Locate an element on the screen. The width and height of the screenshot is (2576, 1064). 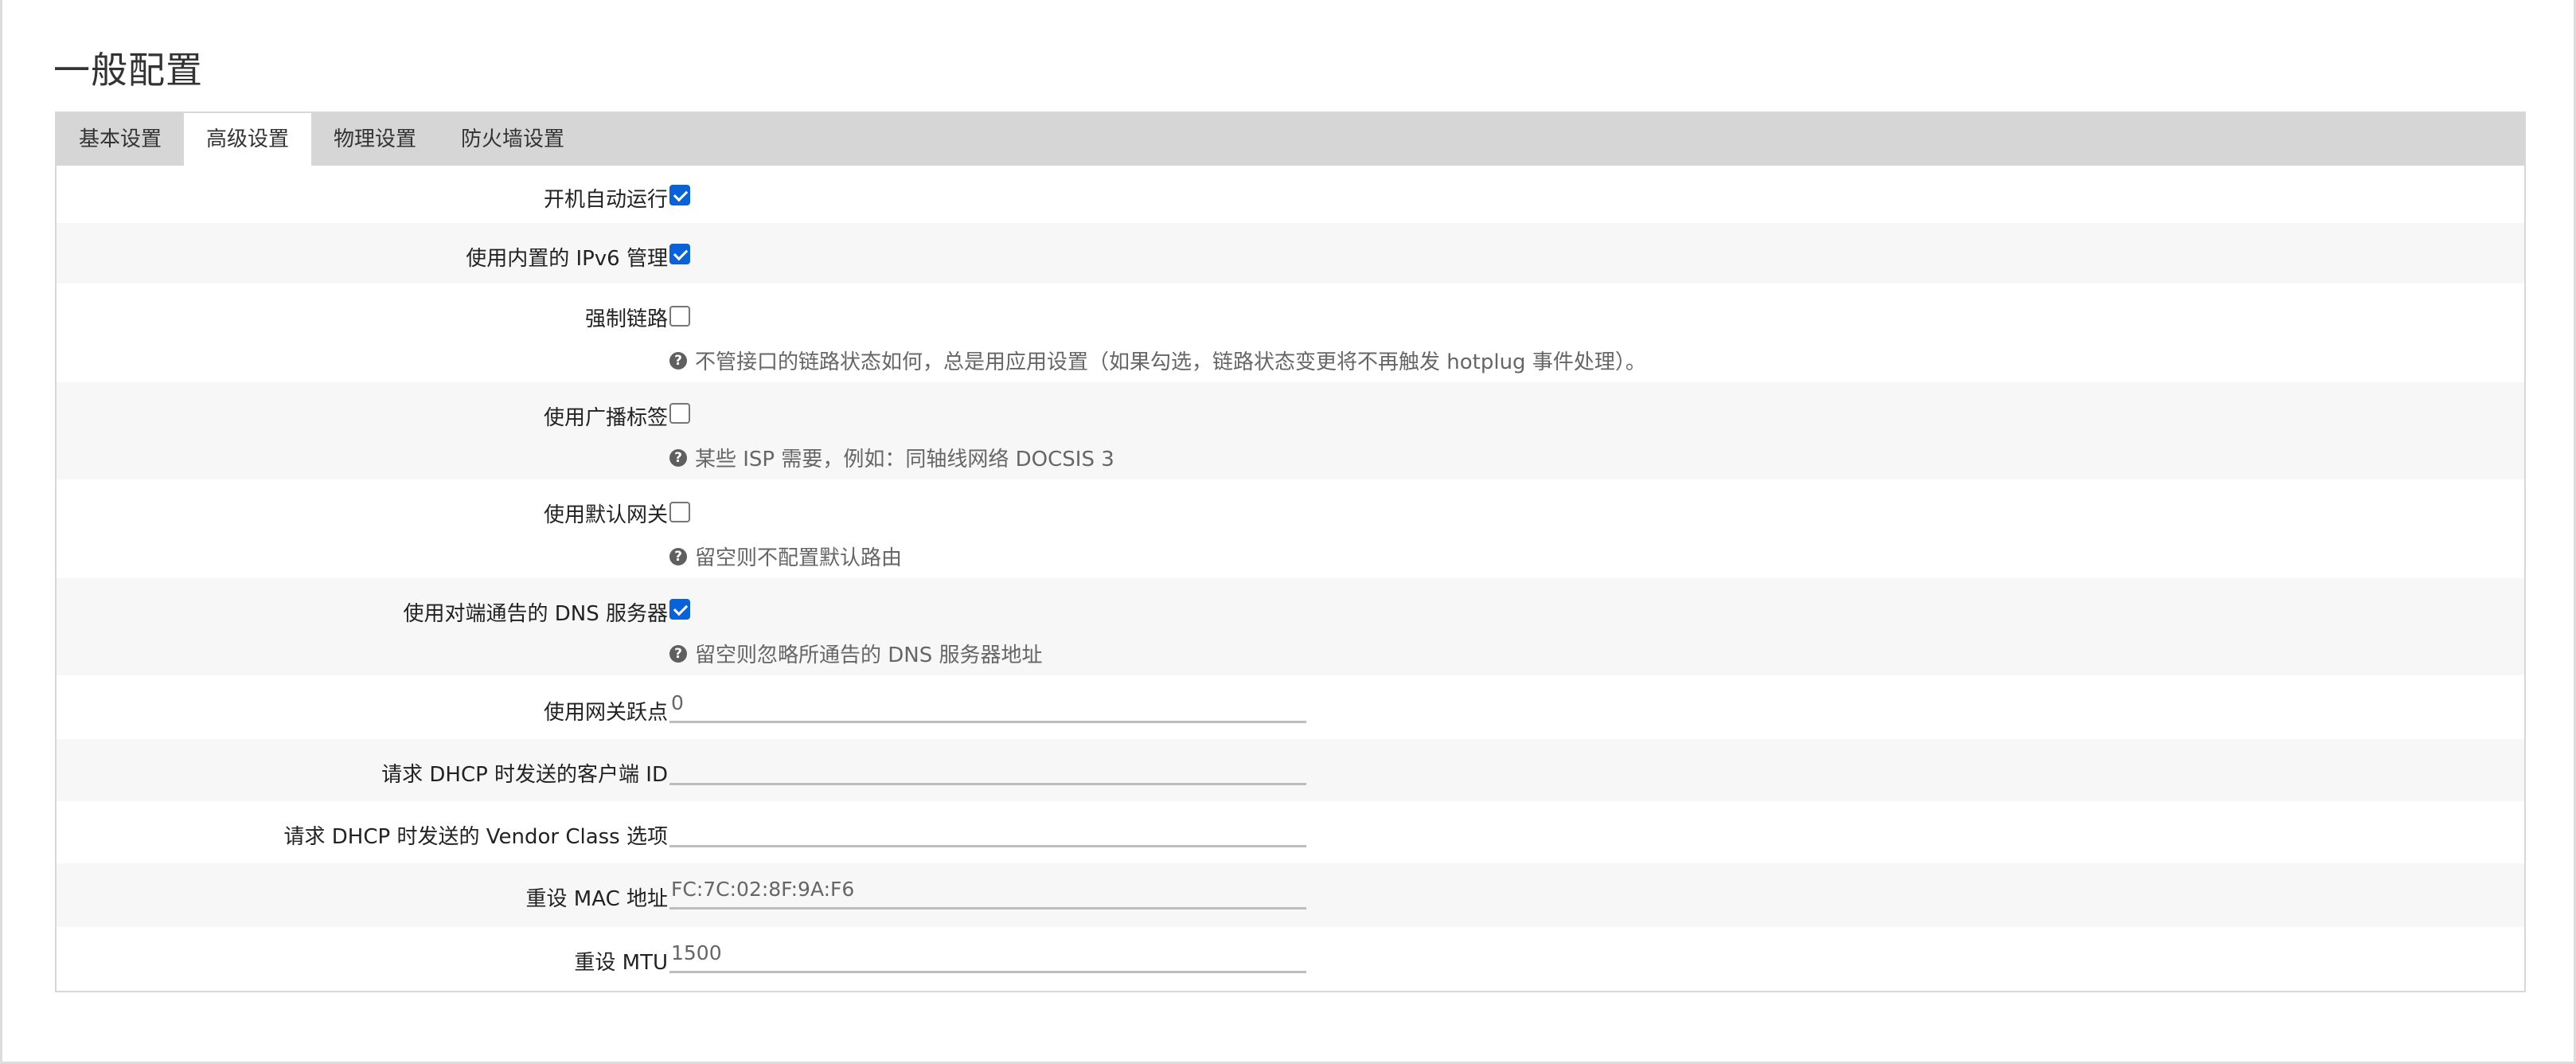
broadcast-flag-hint-text: 某些 ISP 需要，例如：同轴线网络 DOCSIS 3 is located at coordinates (904, 459).